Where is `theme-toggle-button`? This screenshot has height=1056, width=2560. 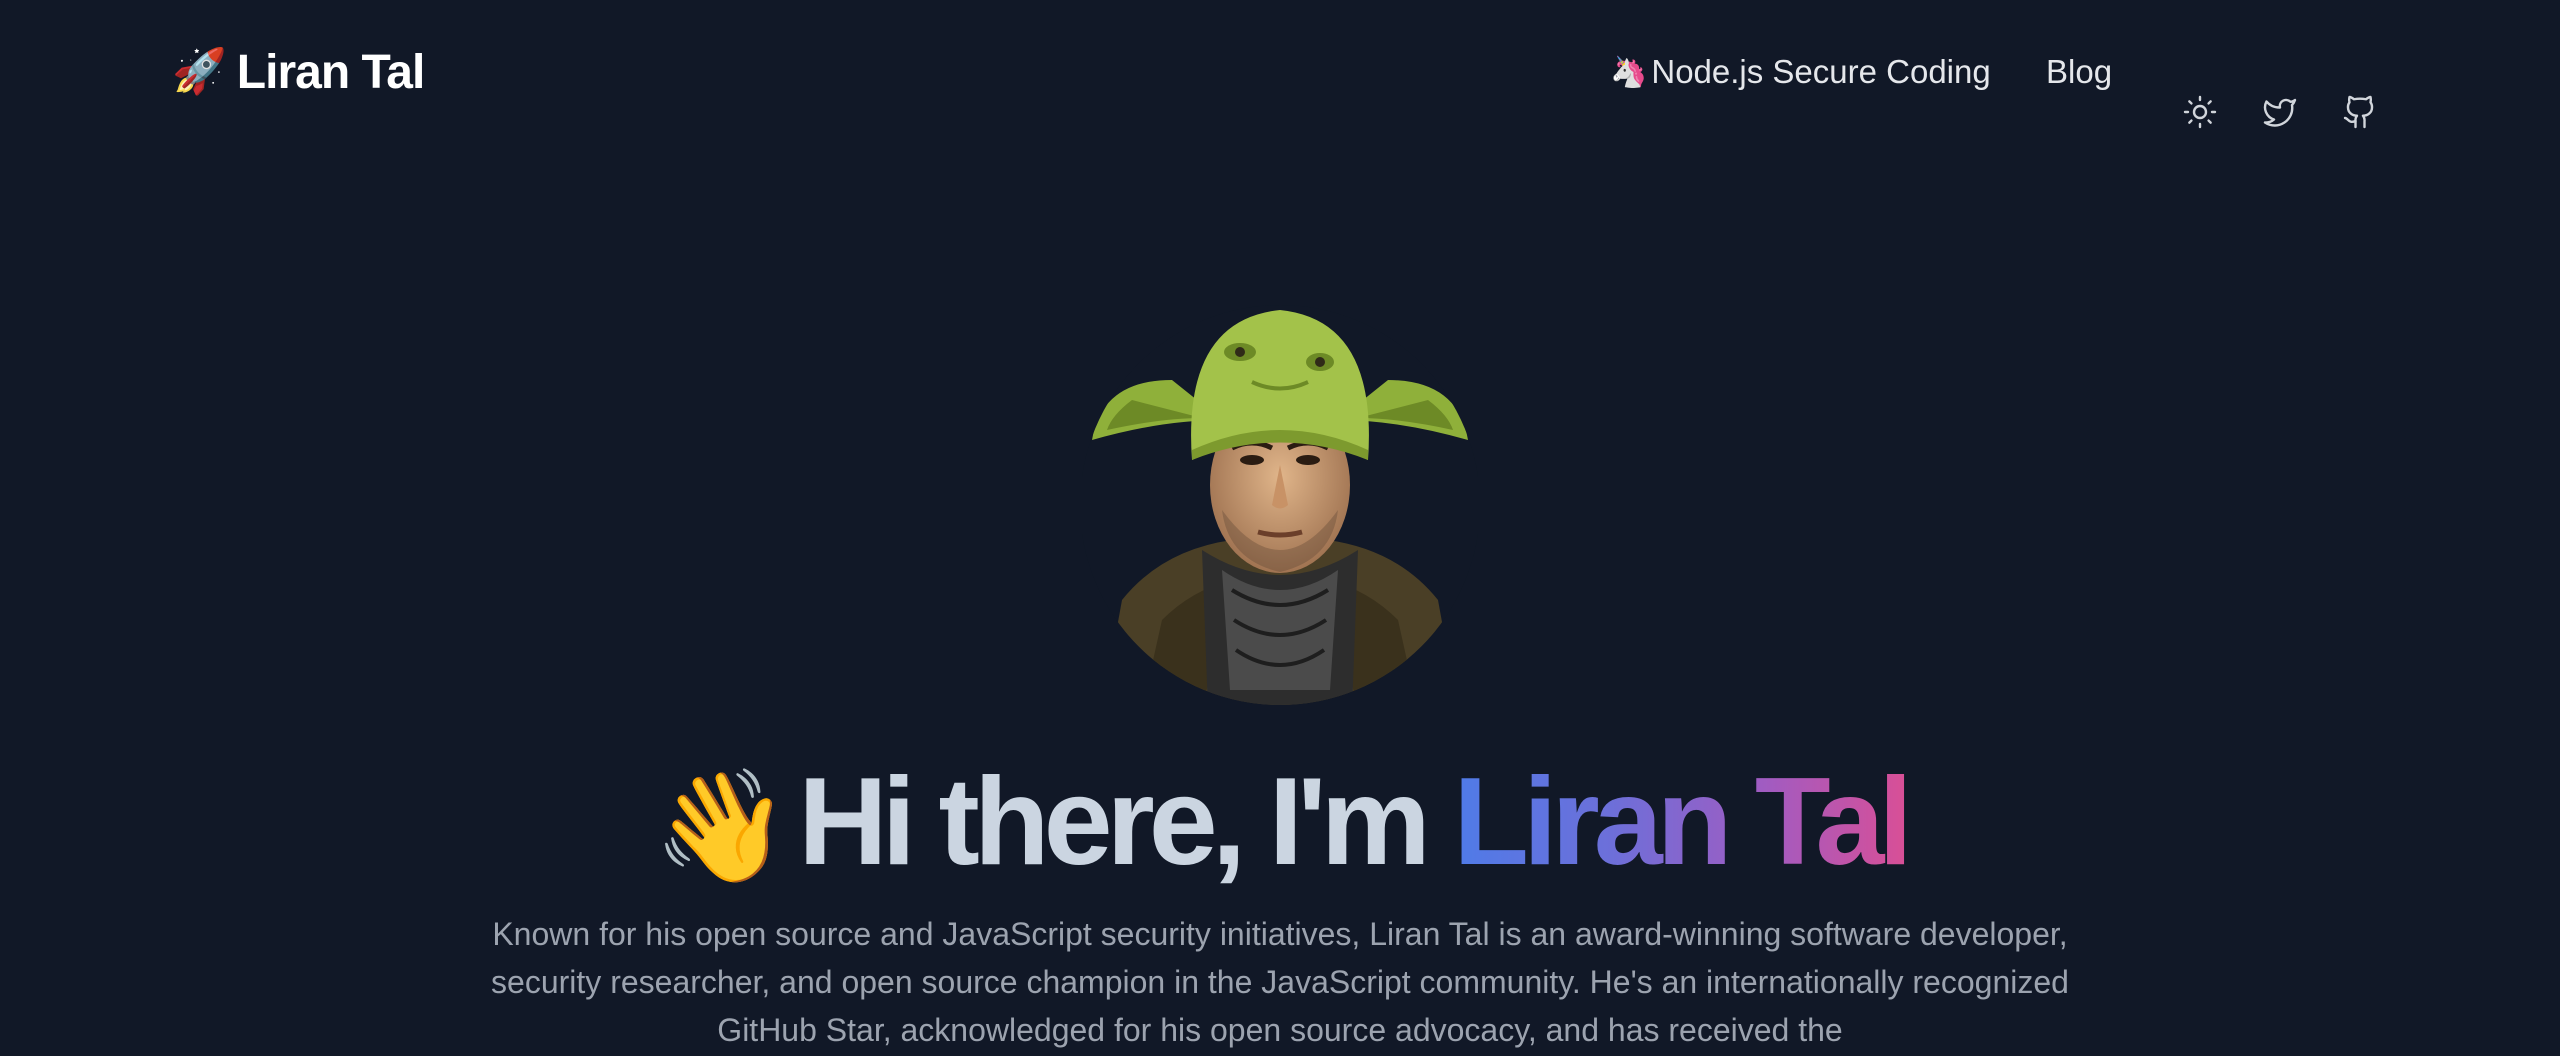
theme-toggle-button is located at coordinates (2200, 112).